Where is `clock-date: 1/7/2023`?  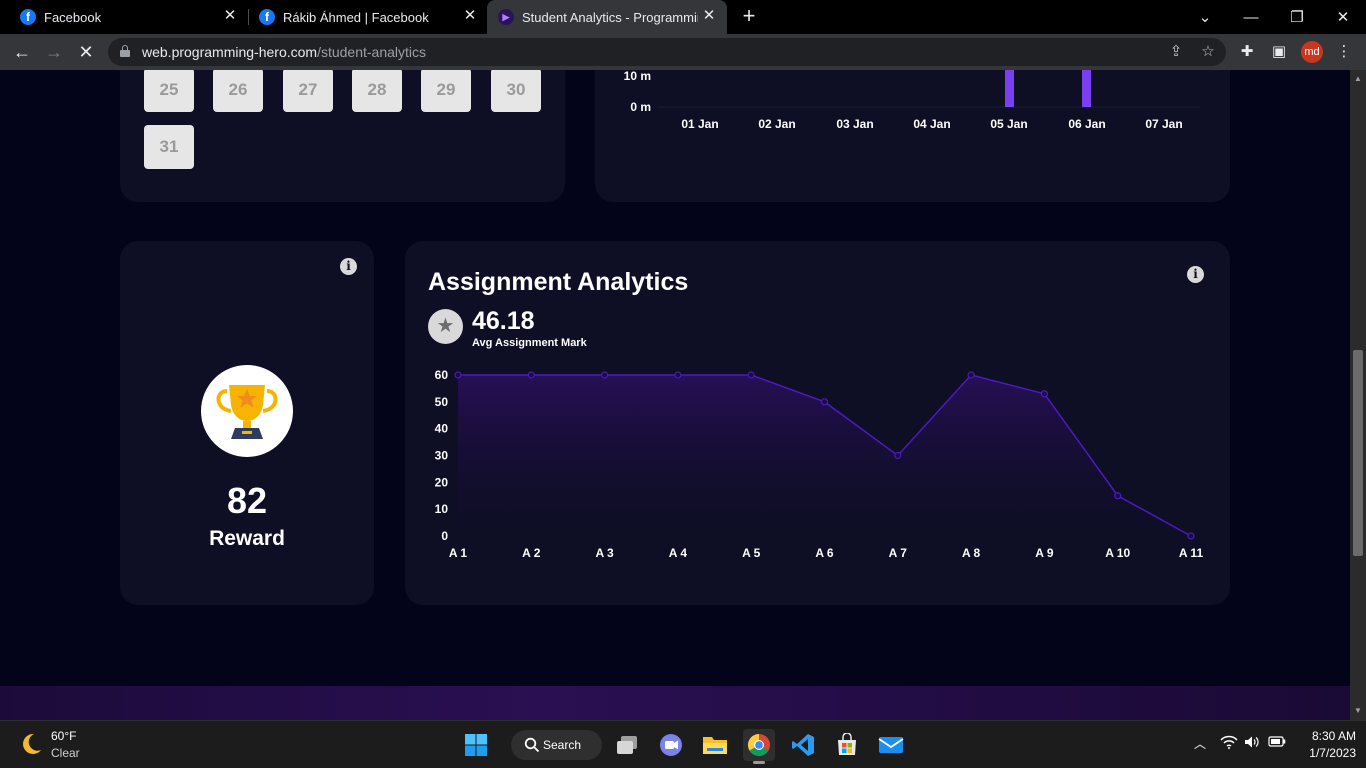
clock-date: 1/7/2023 is located at coordinates (1328, 753).